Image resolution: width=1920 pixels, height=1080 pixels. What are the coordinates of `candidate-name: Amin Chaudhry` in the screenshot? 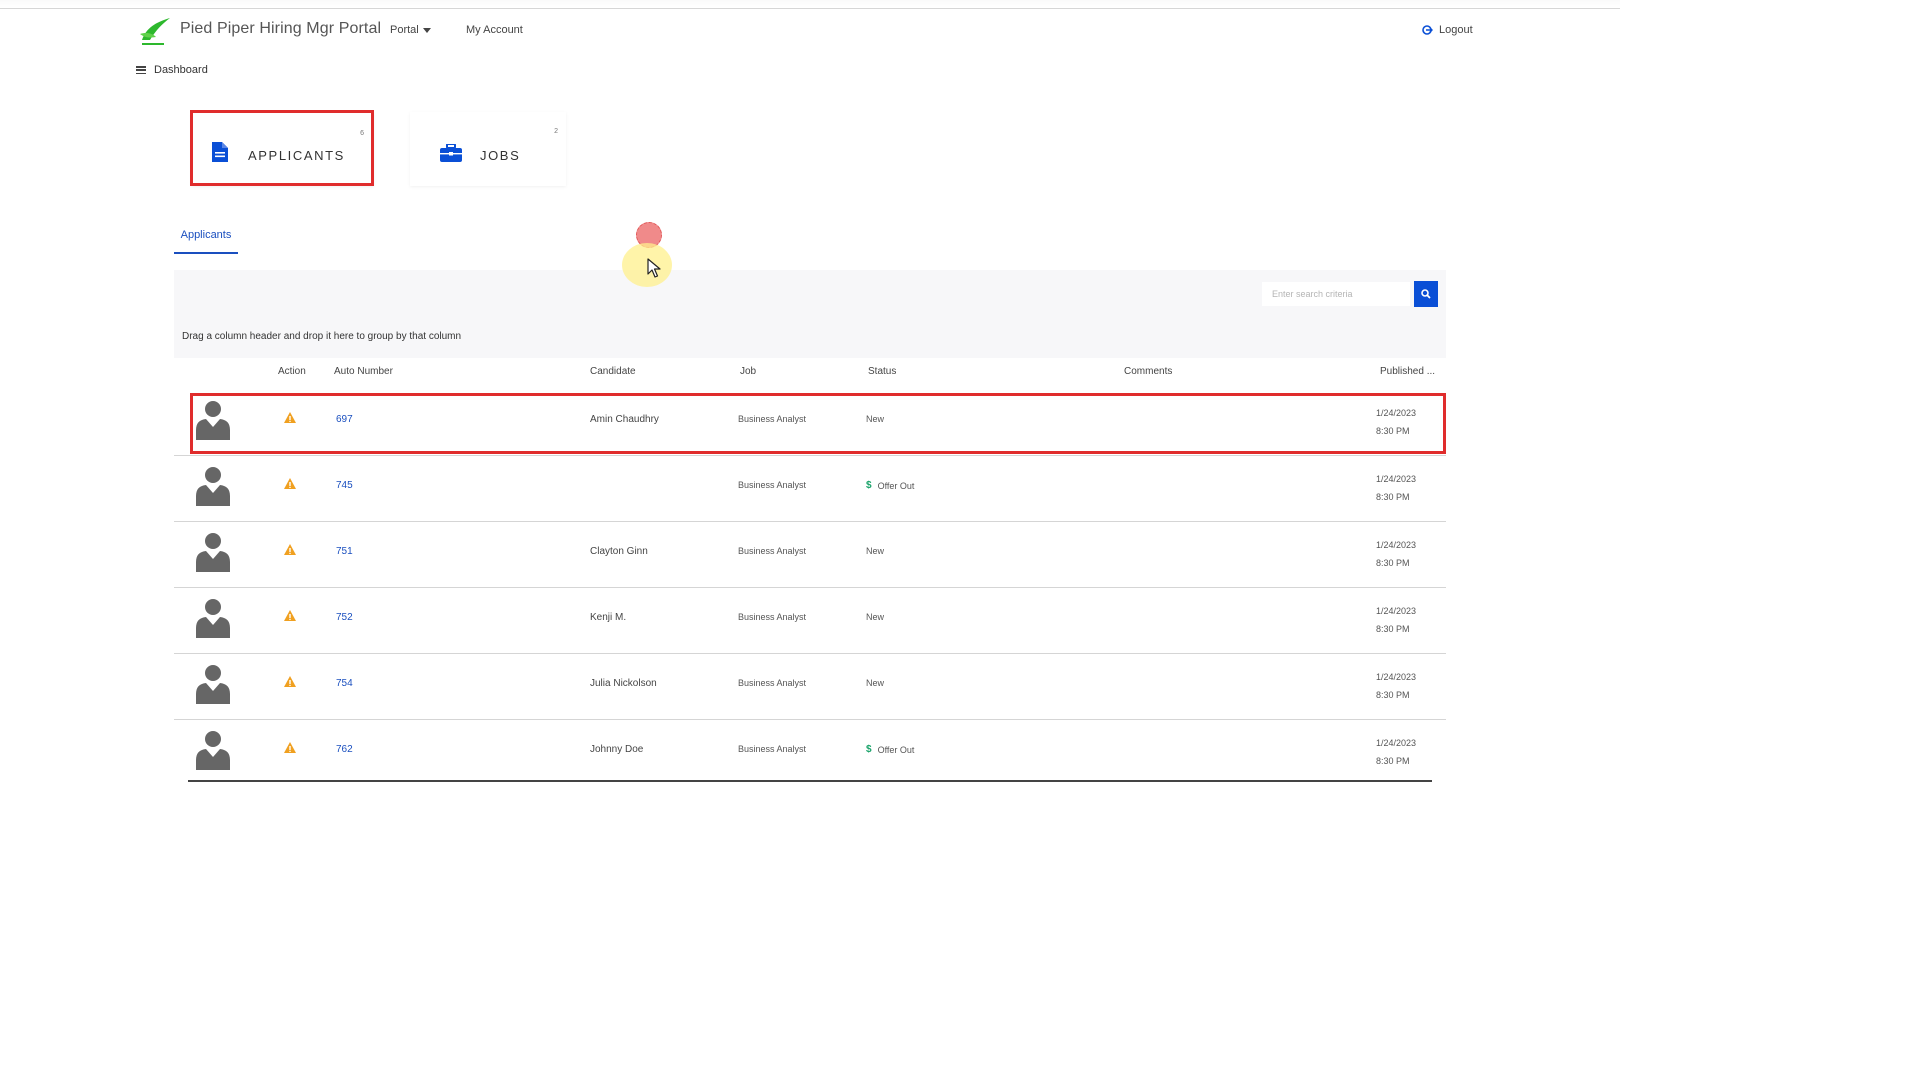 It's located at (624, 419).